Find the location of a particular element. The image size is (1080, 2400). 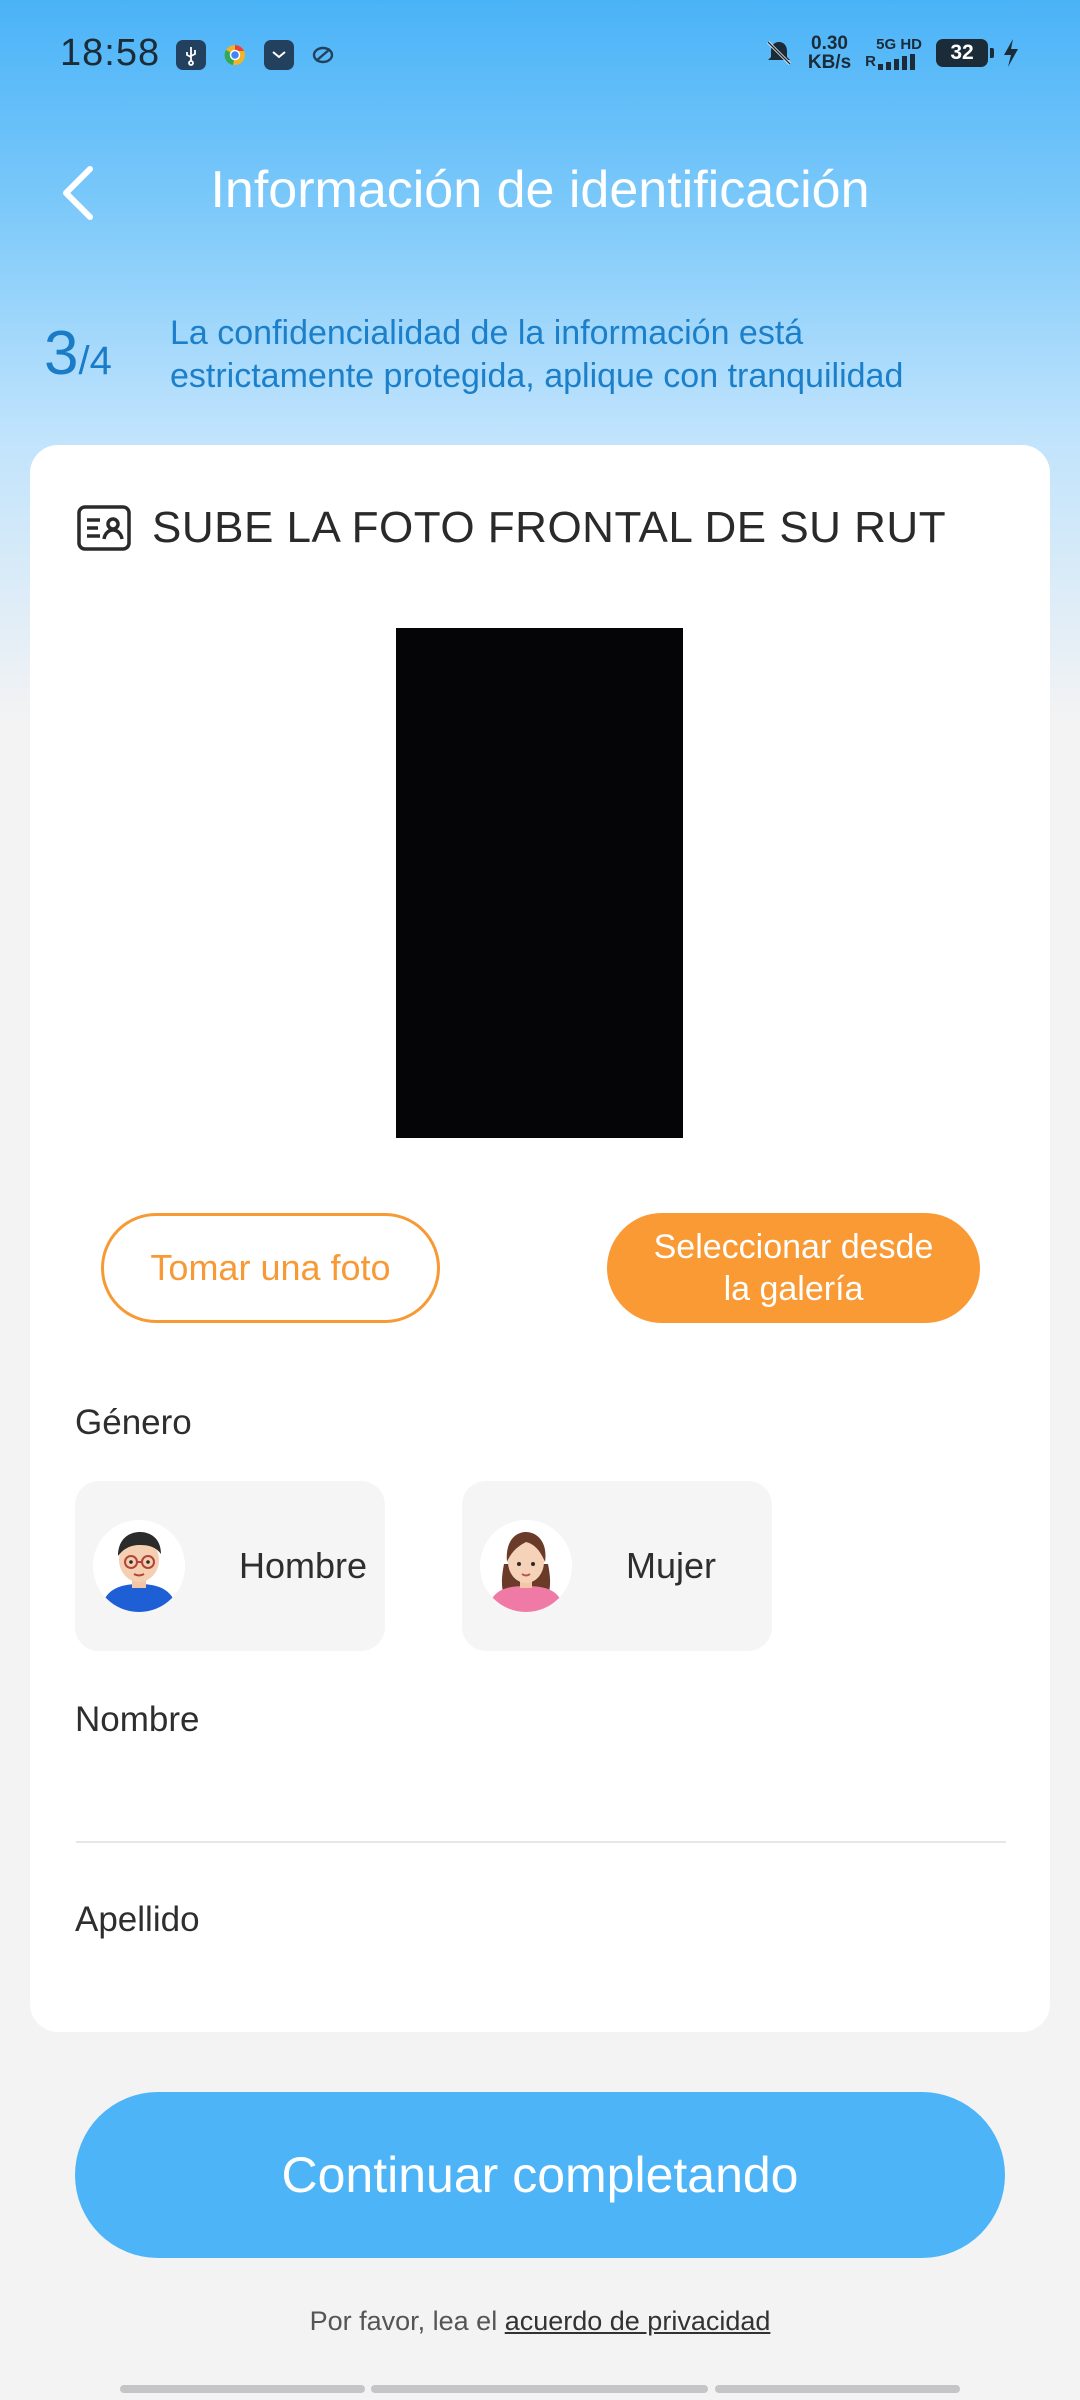

page-title-text: Información de identificación is located at coordinates (540, 190).